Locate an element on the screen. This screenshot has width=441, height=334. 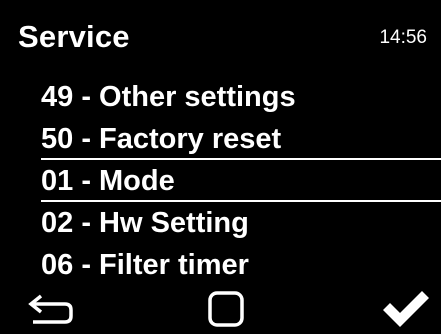
softkey-bar is located at coordinates (220, 309).